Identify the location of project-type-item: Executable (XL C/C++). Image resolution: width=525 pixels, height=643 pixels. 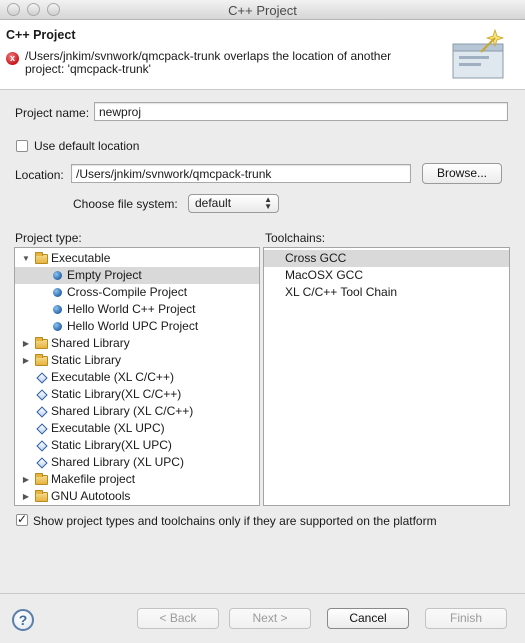
(137, 377).